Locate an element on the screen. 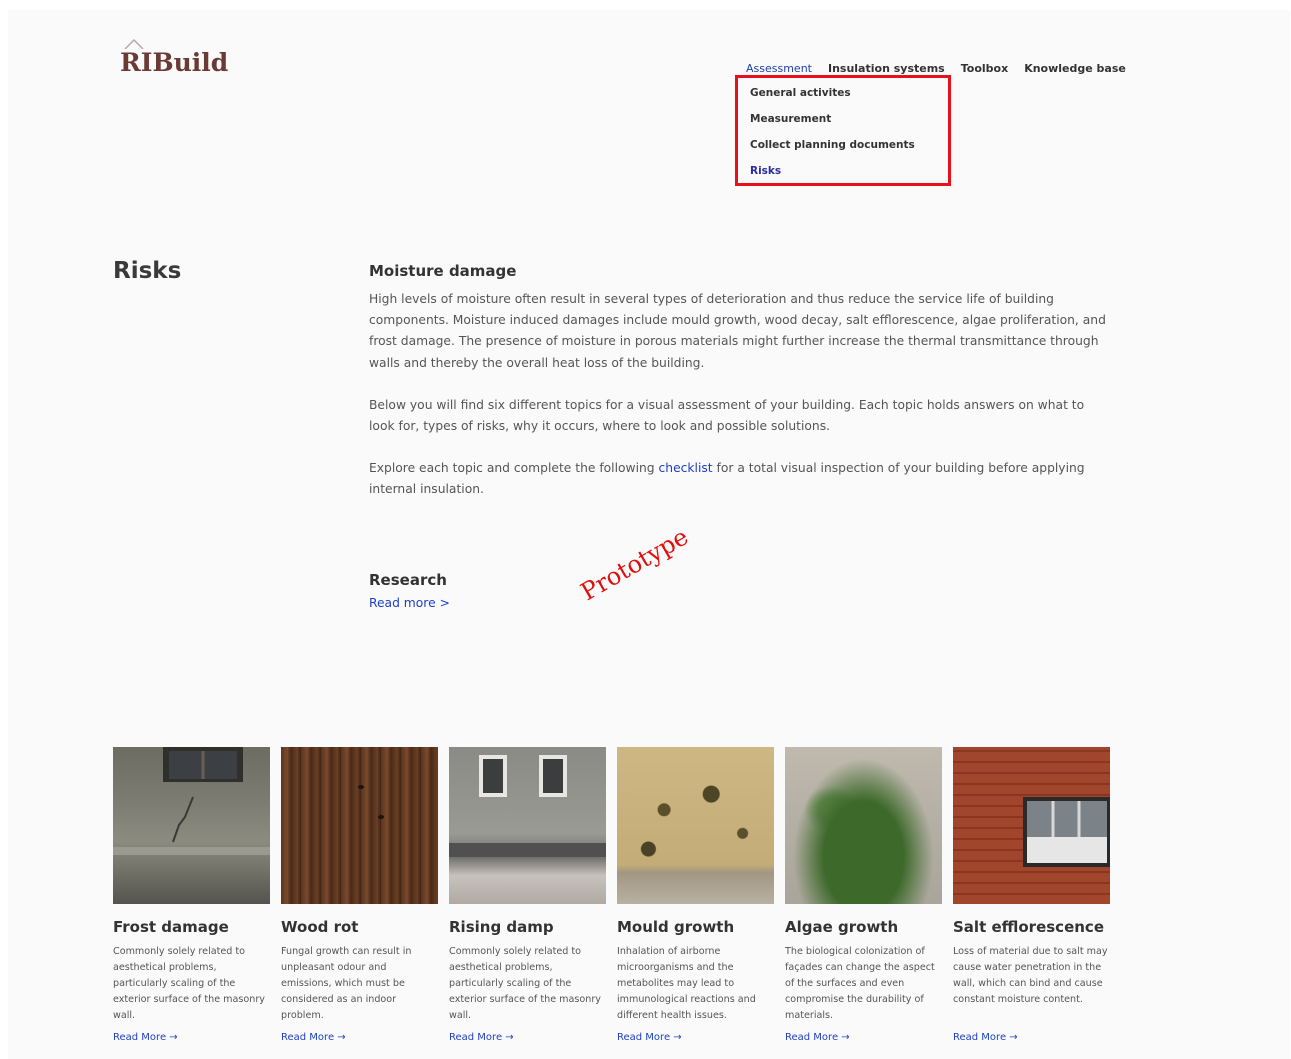 The width and height of the screenshot is (1291, 1059). dropdown-item-measurement: Measurement is located at coordinates (849, 125).